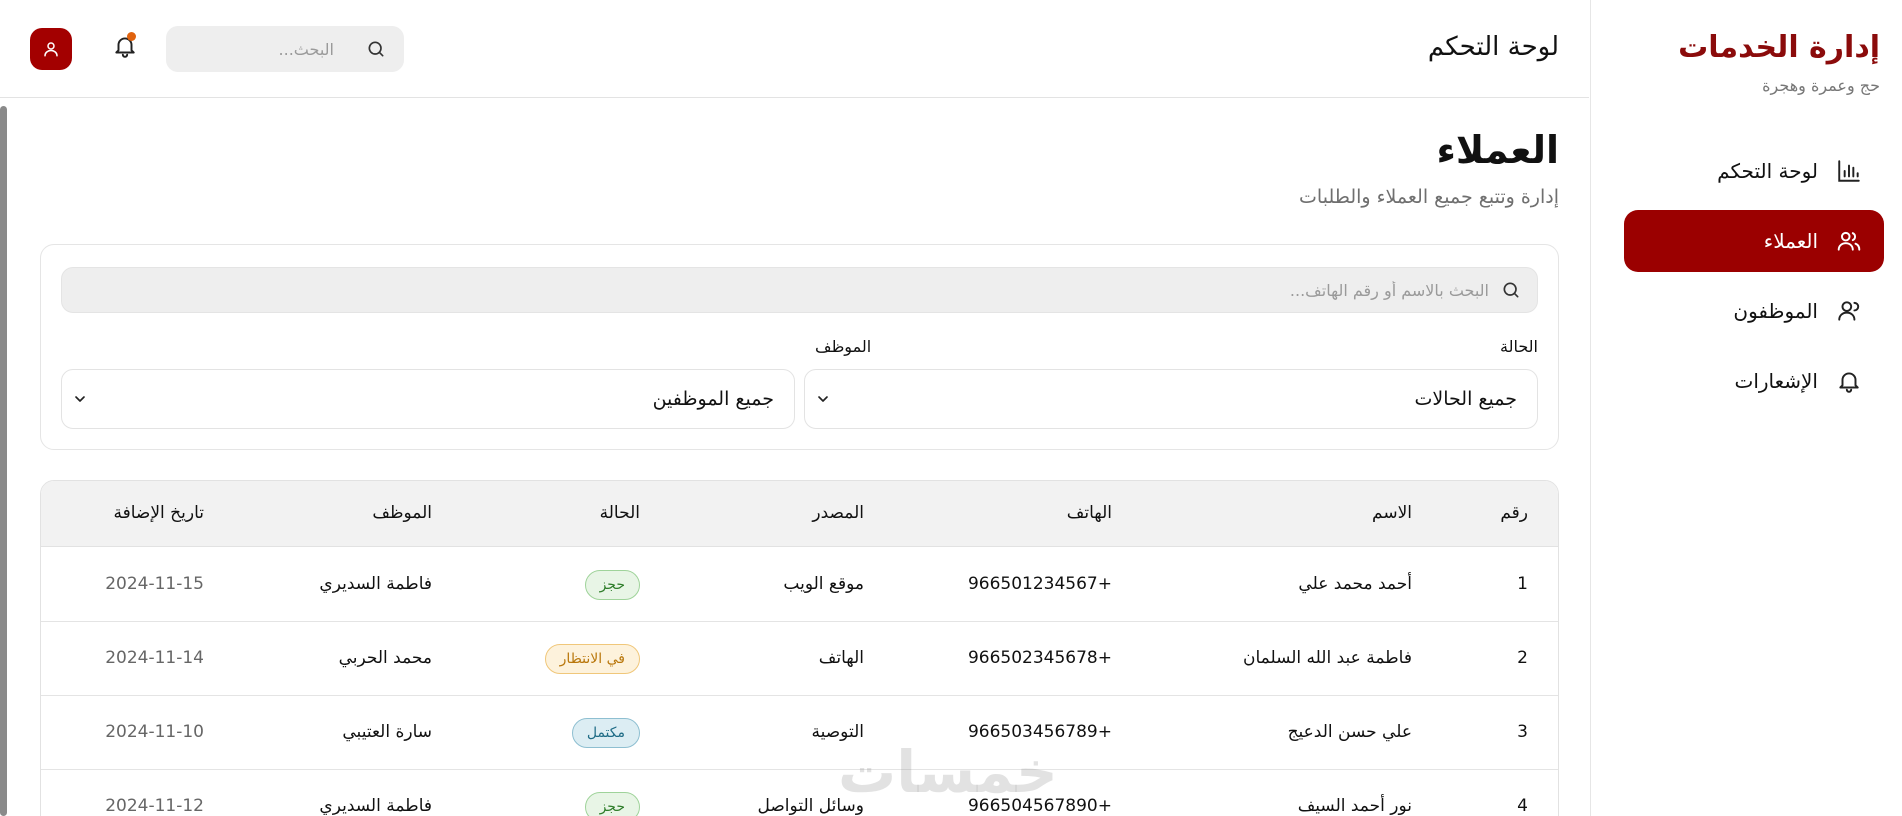 This screenshot has width=1902, height=816. I want to click on cell-name: فاطمة عبد الله السلمان, so click(1327, 658).